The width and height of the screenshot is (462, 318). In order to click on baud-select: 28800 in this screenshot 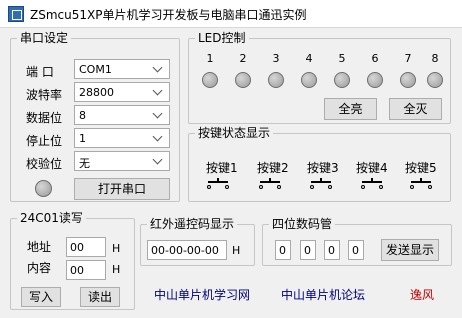, I will do `click(122, 92)`.